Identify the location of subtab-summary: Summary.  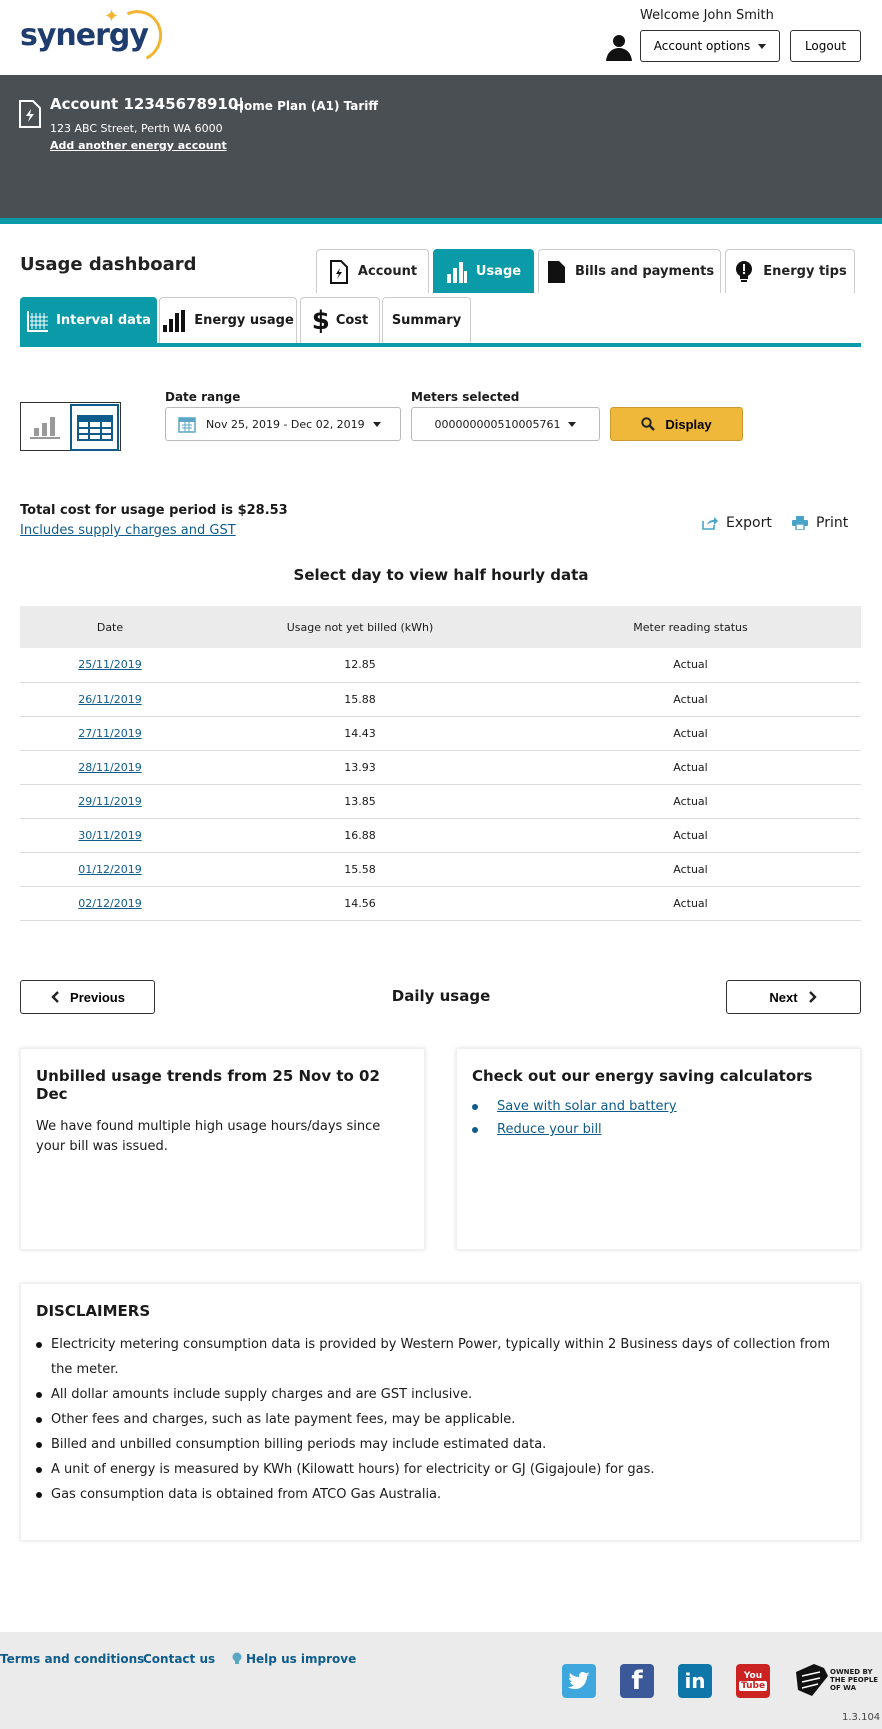
(426, 320).